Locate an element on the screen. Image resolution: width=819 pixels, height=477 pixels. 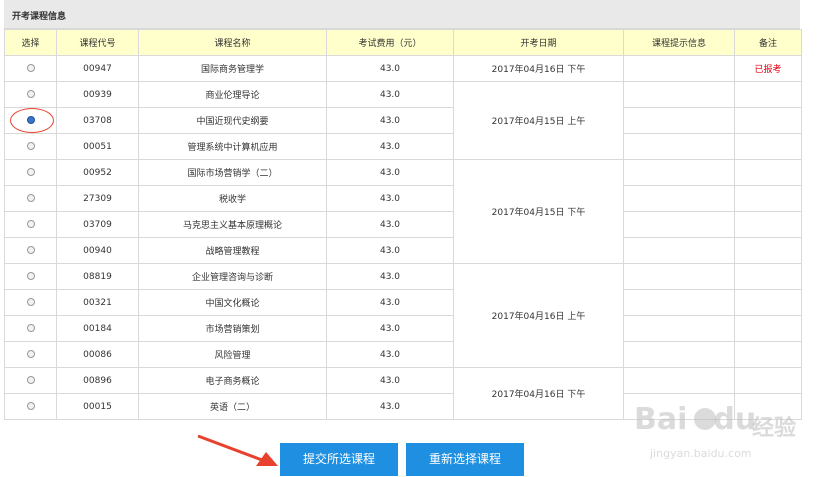
header-course-hint: 课程提示信息 is located at coordinates (679, 42).